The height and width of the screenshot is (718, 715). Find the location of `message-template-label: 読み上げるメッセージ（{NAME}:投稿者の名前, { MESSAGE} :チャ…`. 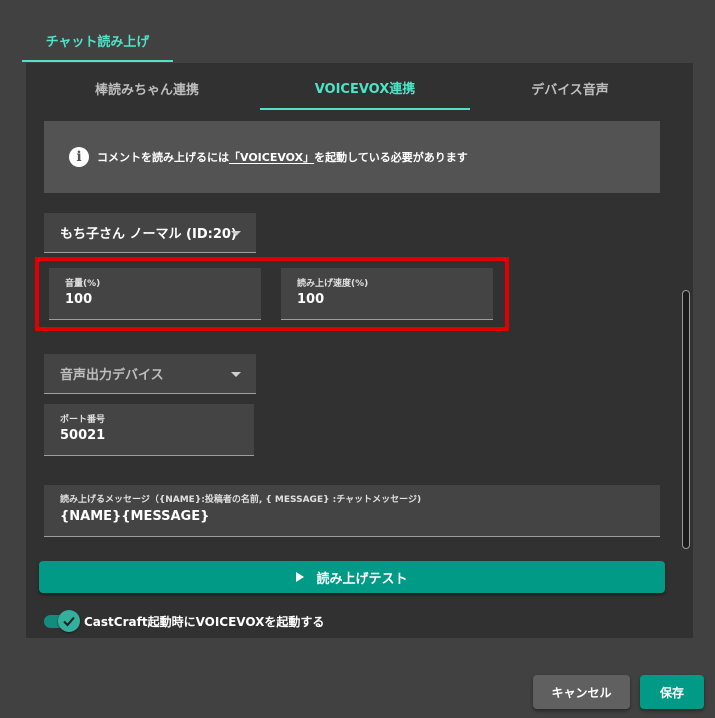

message-template-label: 読み上げるメッセージ（{NAME}:投稿者の名前, { MESSAGE} :チャ… is located at coordinates (241, 500).